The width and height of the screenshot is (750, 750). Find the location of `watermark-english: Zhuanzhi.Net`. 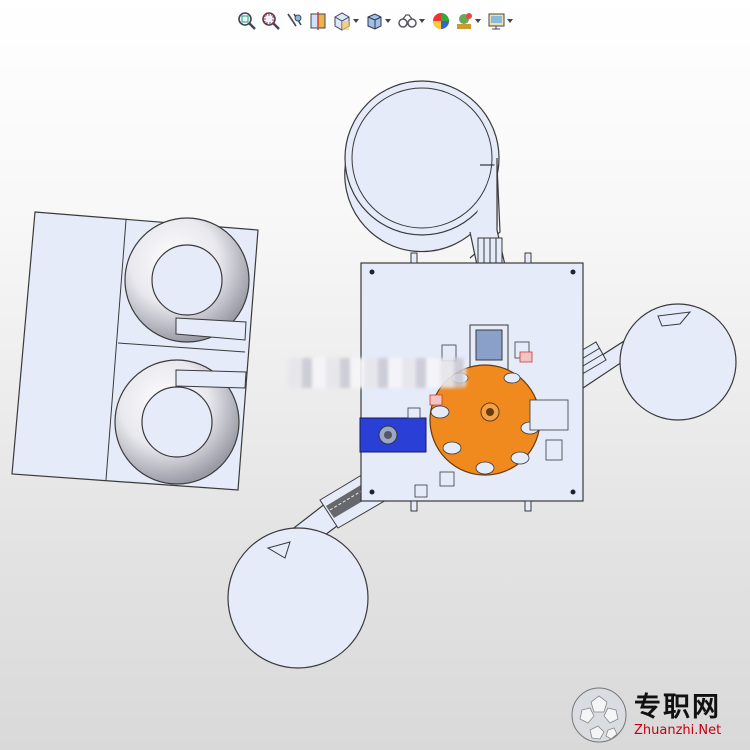

watermark-english: Zhuanzhi.Net is located at coordinates (678, 730).